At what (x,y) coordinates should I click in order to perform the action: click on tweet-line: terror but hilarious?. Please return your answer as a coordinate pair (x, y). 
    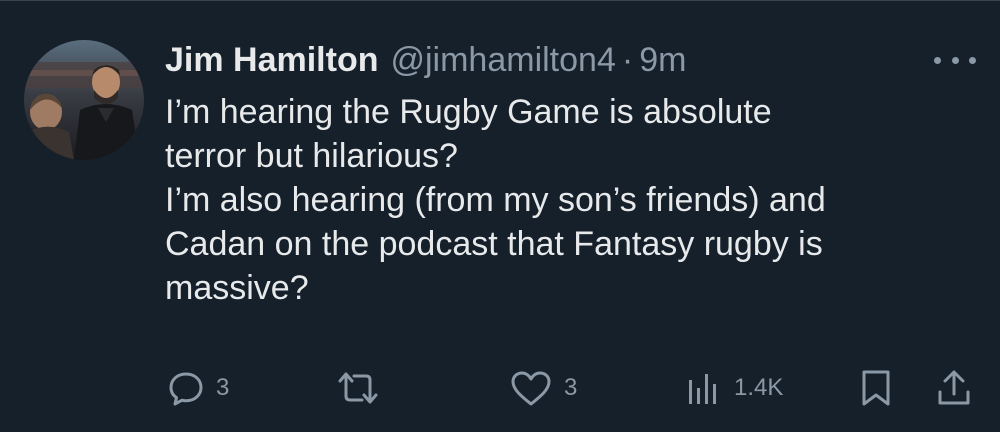
    Looking at the image, I should click on (311, 156).